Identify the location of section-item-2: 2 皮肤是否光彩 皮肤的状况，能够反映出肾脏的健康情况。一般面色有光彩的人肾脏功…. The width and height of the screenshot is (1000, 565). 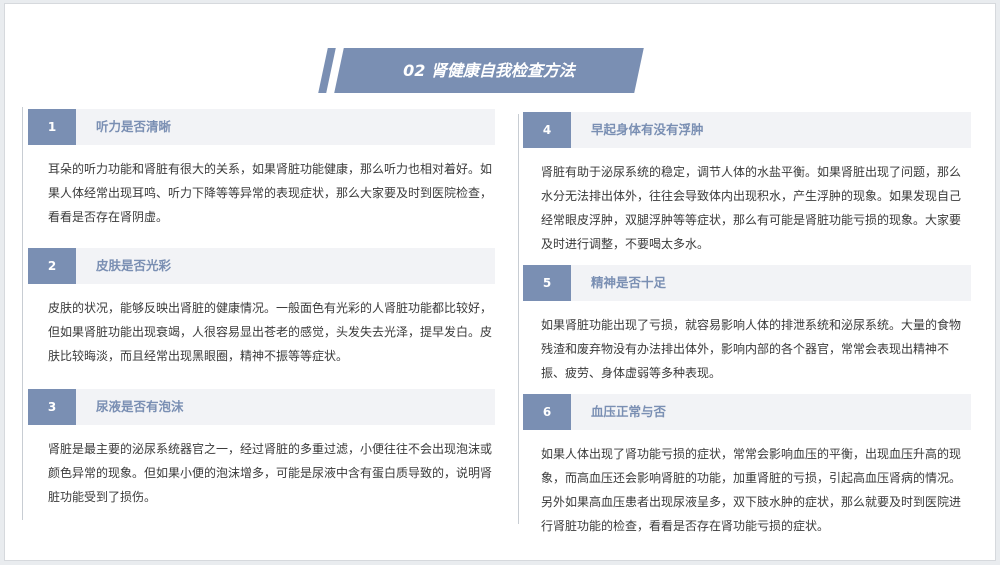
(261, 308).